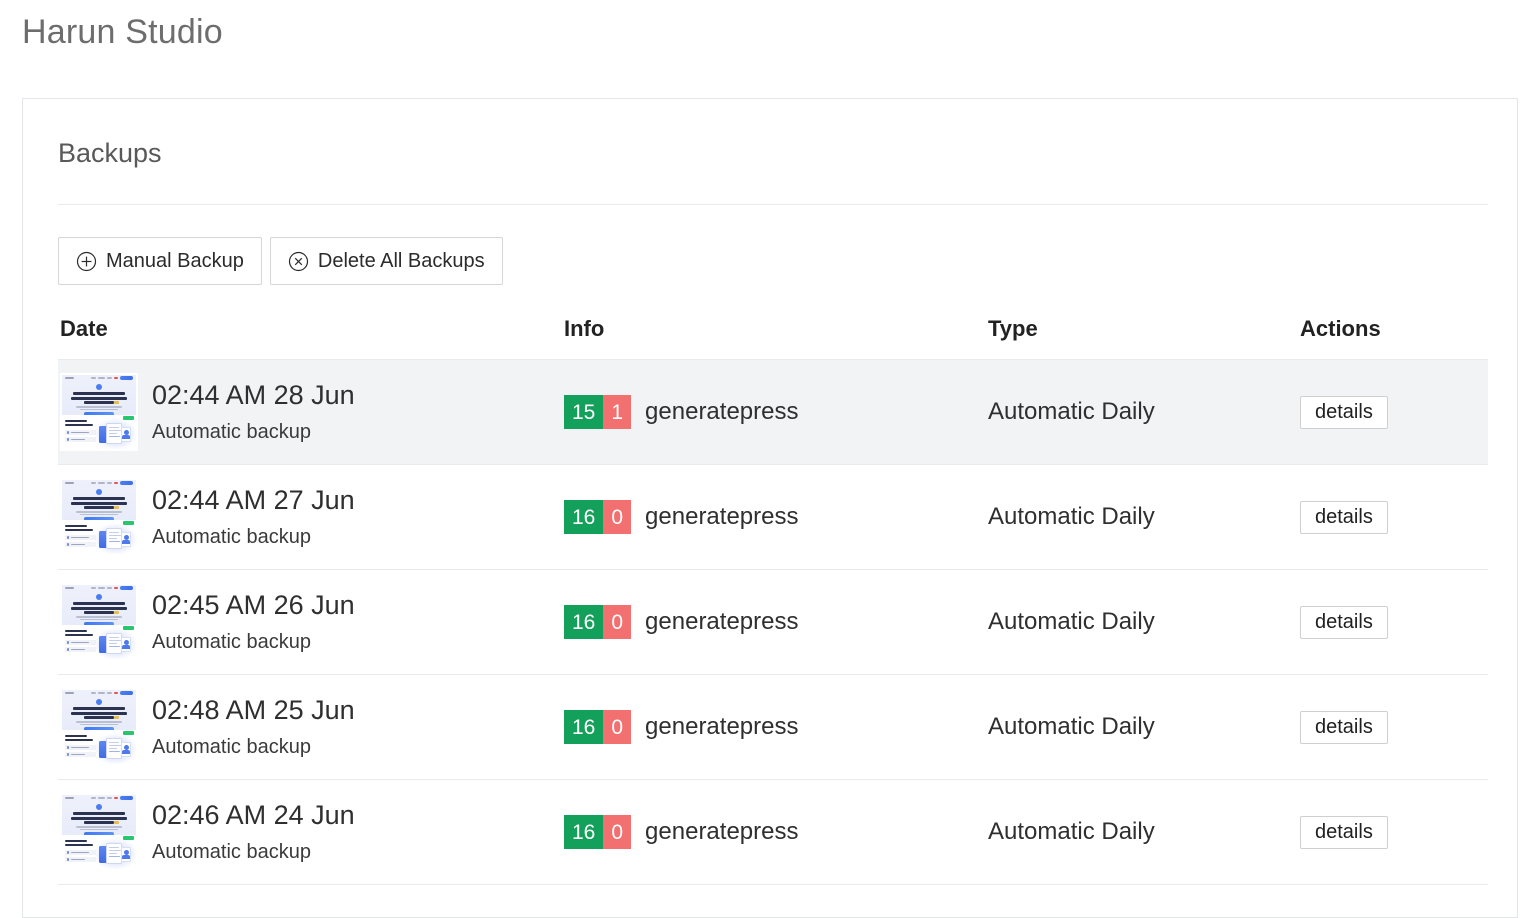  What do you see at coordinates (584, 412) in the screenshot?
I see `badge-ok-count: 15` at bounding box center [584, 412].